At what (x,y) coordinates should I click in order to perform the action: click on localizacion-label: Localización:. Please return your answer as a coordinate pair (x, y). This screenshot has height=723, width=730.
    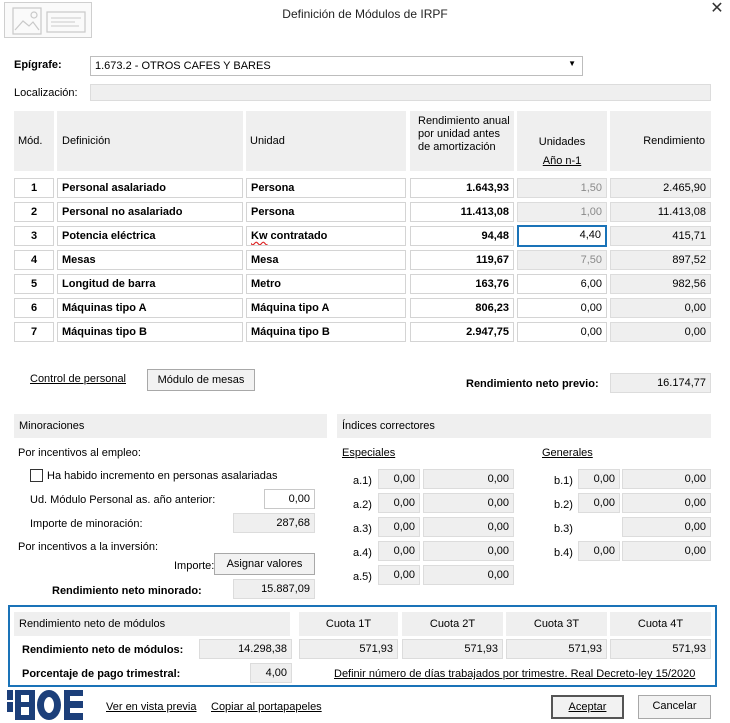
    Looking at the image, I should click on (46, 93).